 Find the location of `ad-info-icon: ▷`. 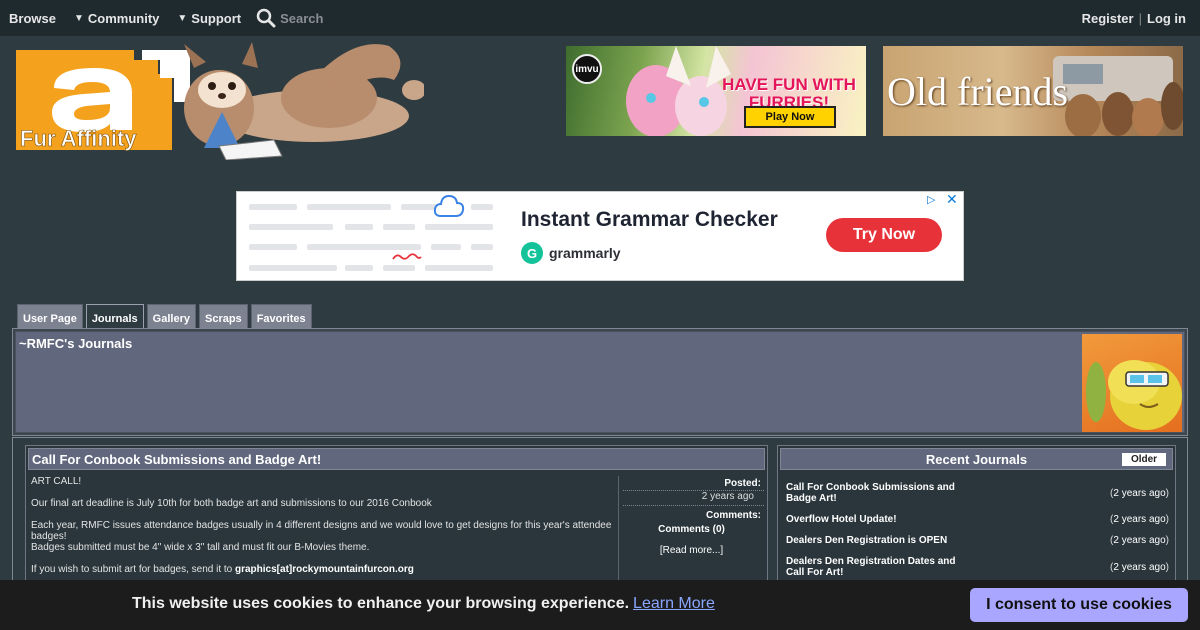

ad-info-icon: ▷ is located at coordinates (934, 200).